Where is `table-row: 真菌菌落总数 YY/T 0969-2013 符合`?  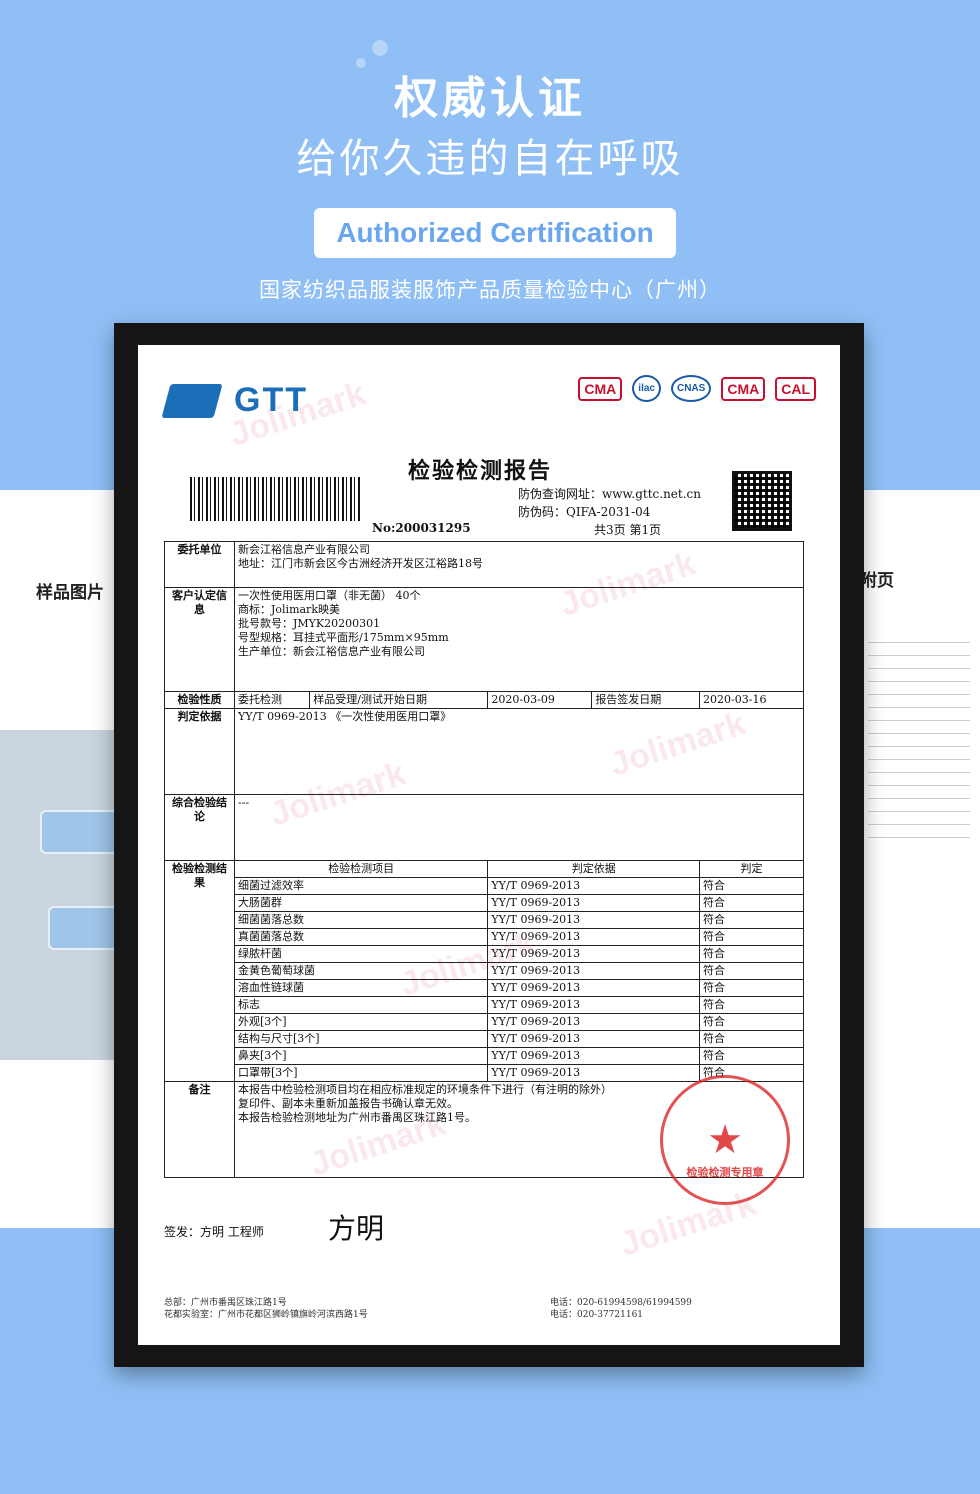
table-row: 真菌菌落总数 YY/T 0969-2013 符合 is located at coordinates (484, 937).